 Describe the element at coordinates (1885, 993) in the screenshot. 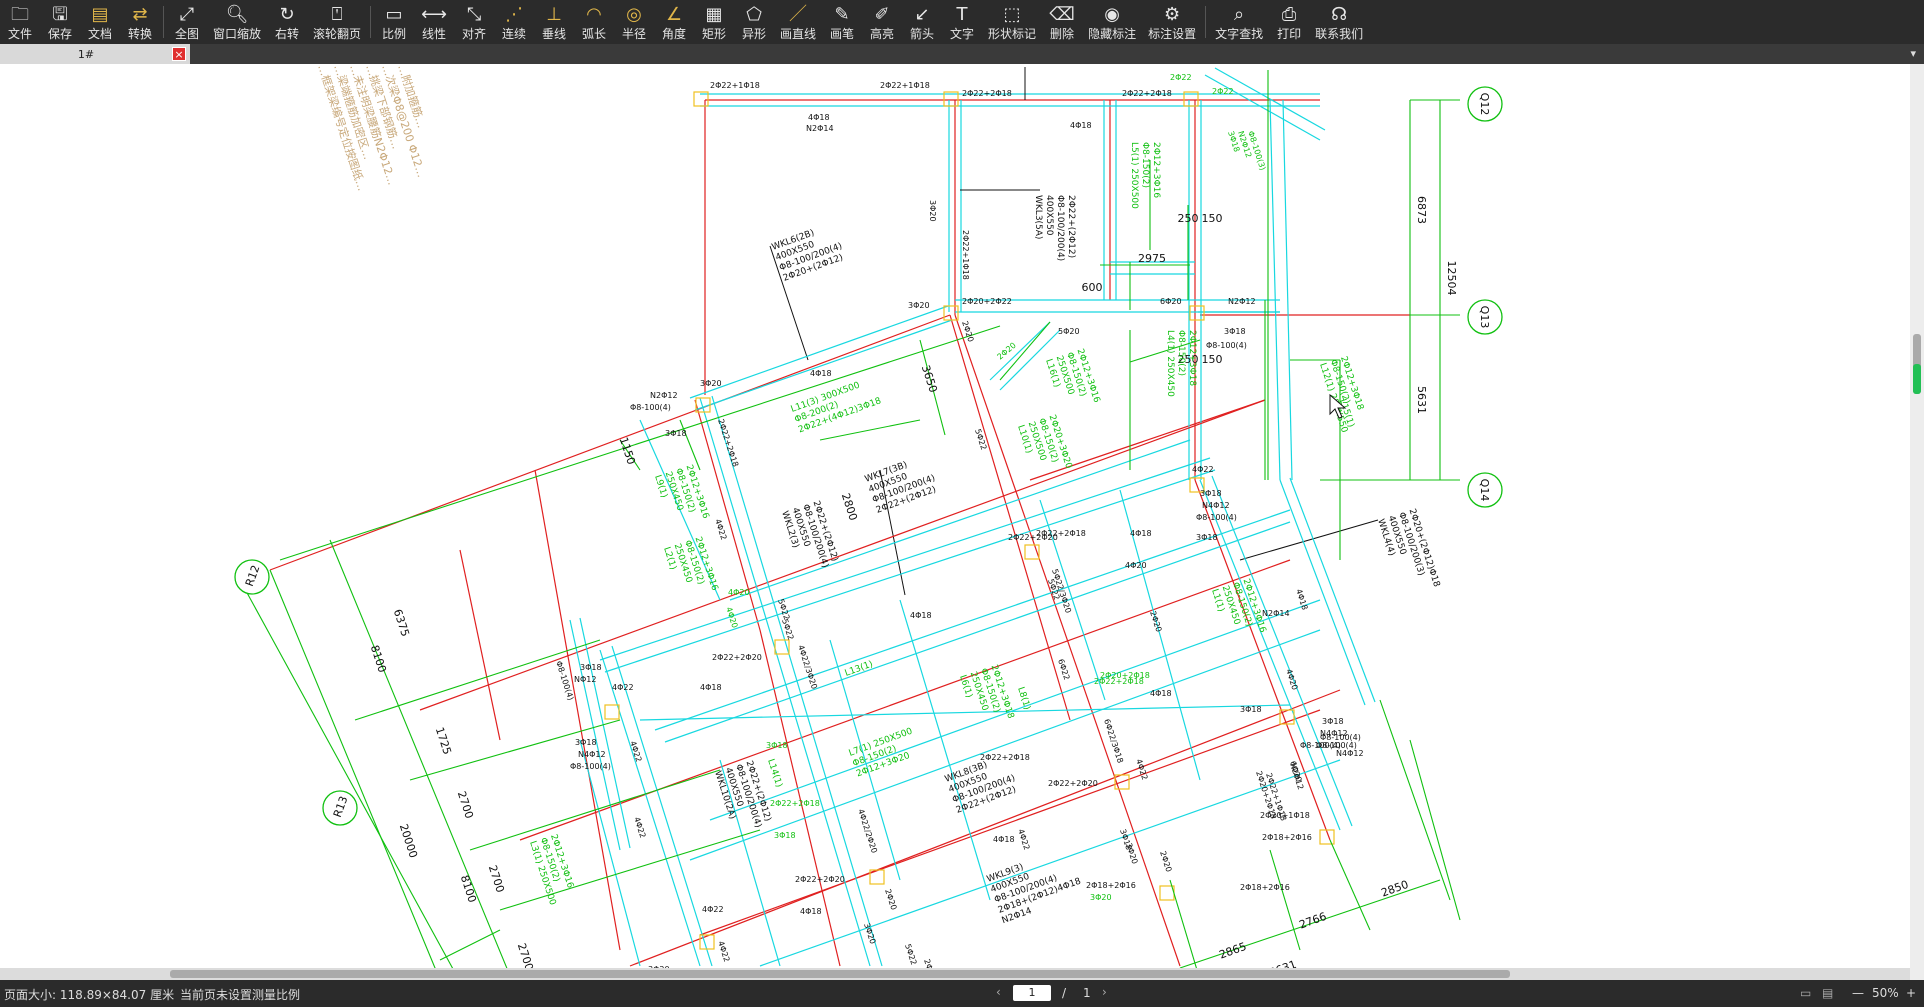

I see `zoom-level: 50%` at that location.